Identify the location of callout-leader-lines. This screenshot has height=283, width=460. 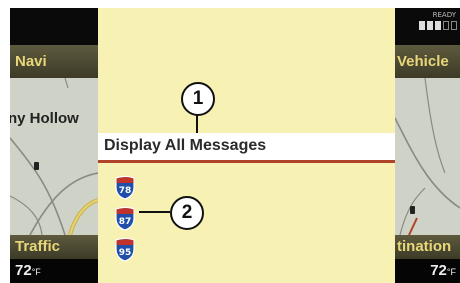
(168, 164).